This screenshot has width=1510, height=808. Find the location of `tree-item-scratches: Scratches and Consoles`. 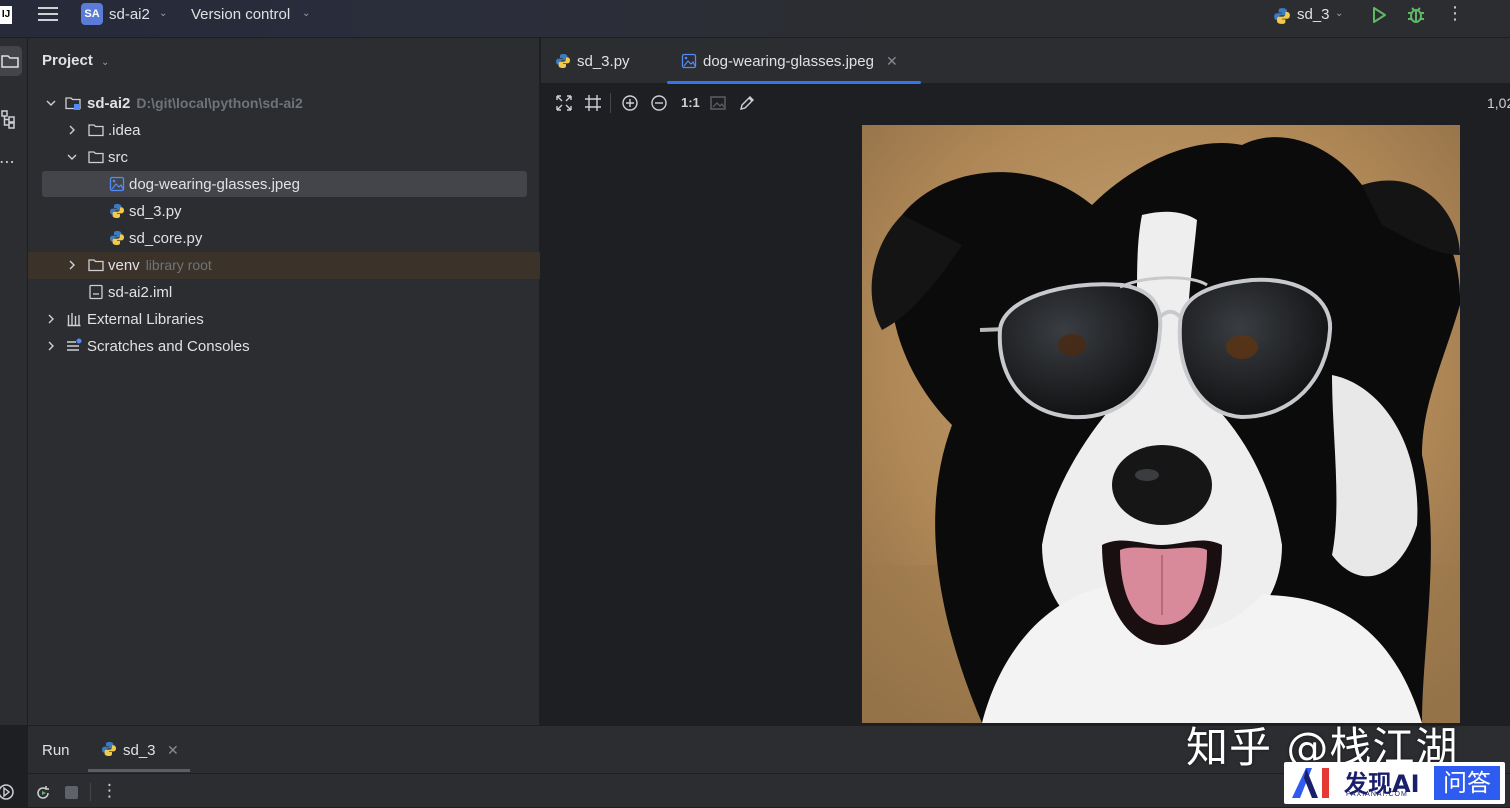

tree-item-scratches: Scratches and Consoles is located at coordinates (284, 346).